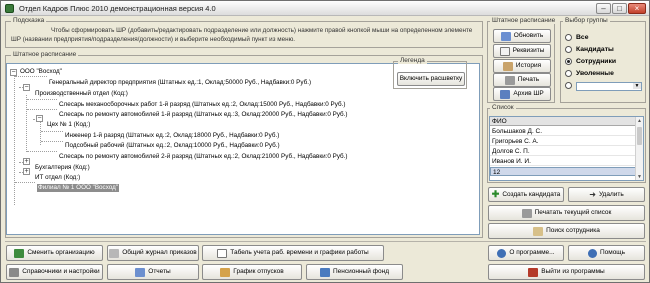 The width and height of the screenshot is (650, 283). I want to click on tree-node-department: Бухгалтерия (Код:), so click(62, 168).